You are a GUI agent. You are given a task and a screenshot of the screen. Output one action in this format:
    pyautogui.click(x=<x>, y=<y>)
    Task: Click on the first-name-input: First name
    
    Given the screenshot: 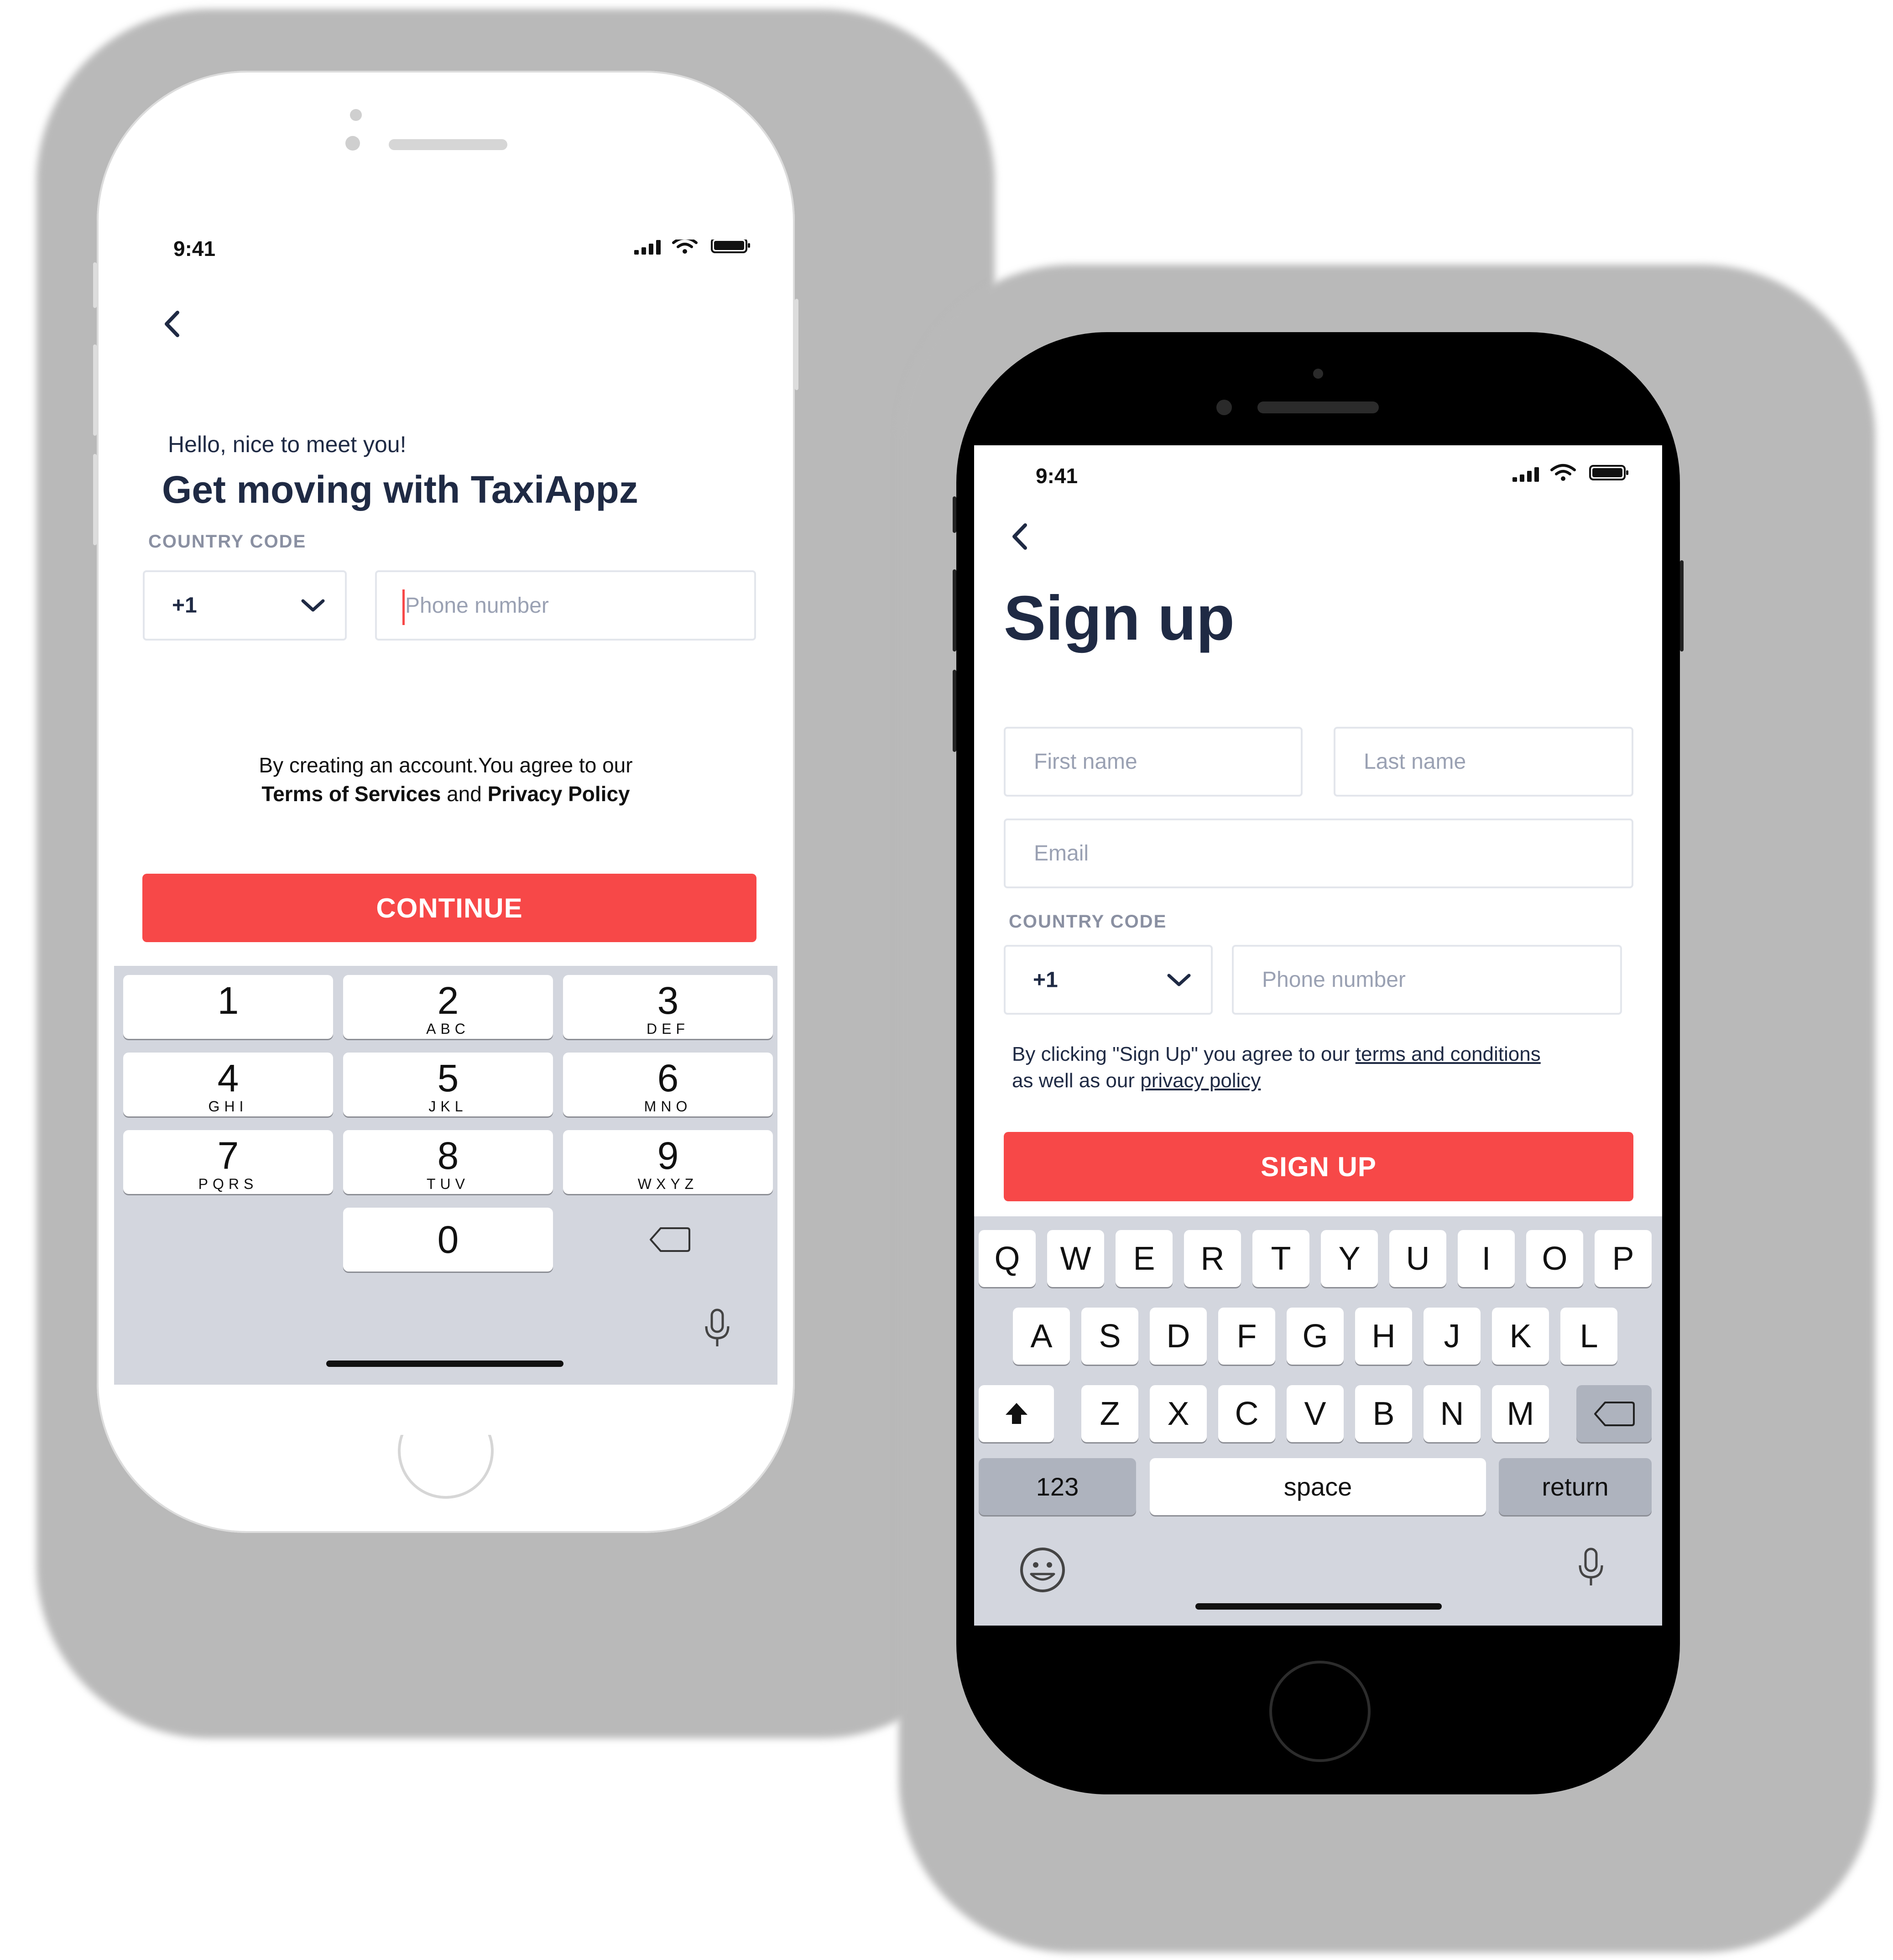 What is the action you would take?
    pyautogui.click(x=1153, y=762)
    